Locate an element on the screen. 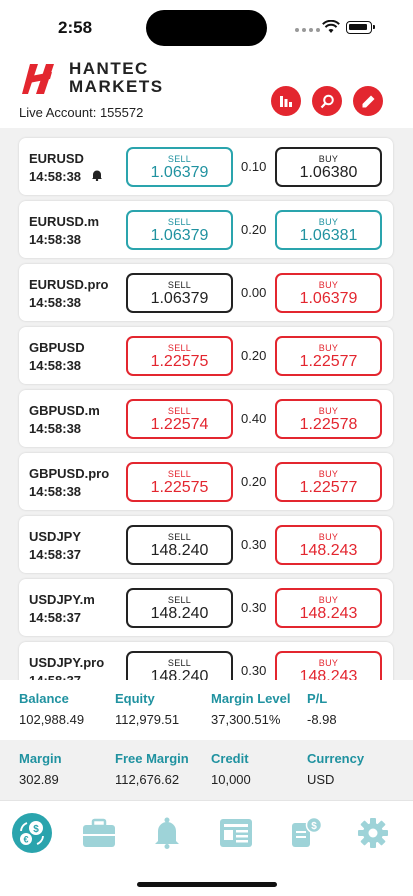 The image size is (413, 896). tab-settings is located at coordinates (373, 833).